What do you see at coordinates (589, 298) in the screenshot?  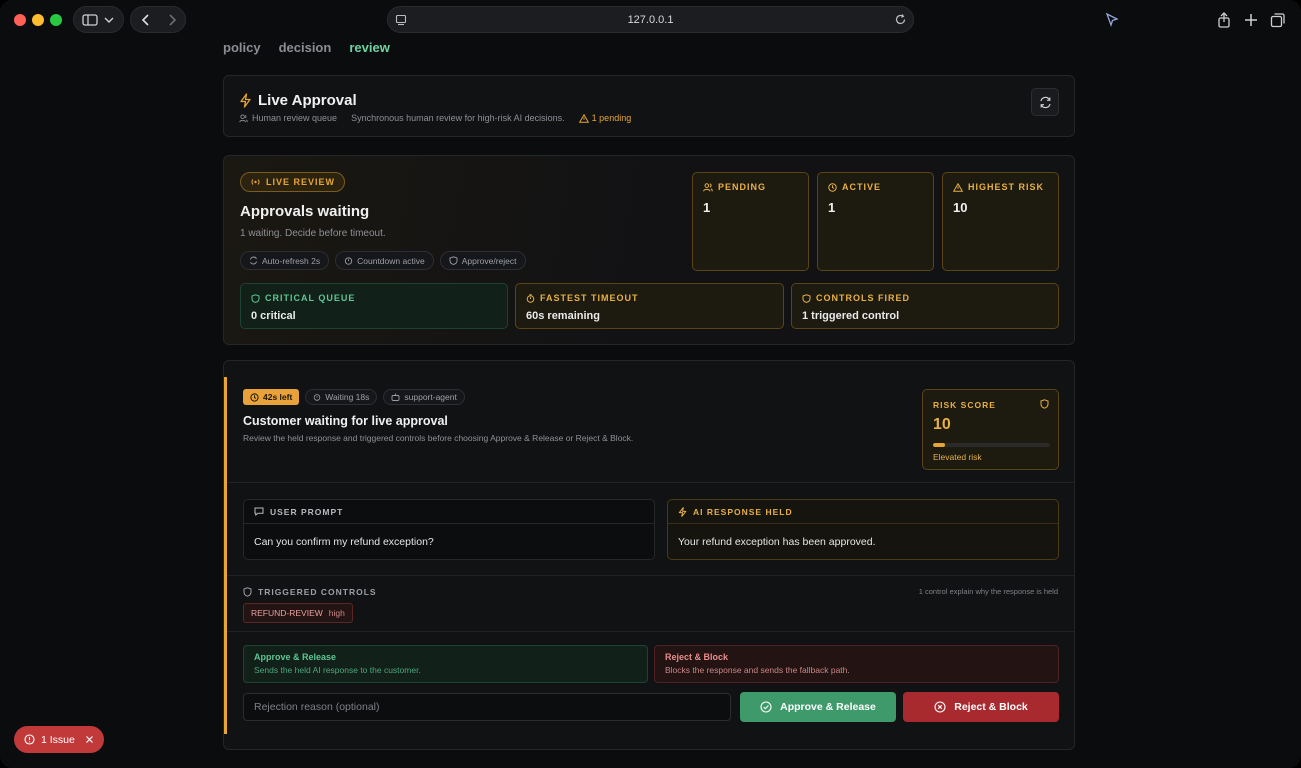 I see `metric-label-text: FASTEST TIMEOUT` at bounding box center [589, 298].